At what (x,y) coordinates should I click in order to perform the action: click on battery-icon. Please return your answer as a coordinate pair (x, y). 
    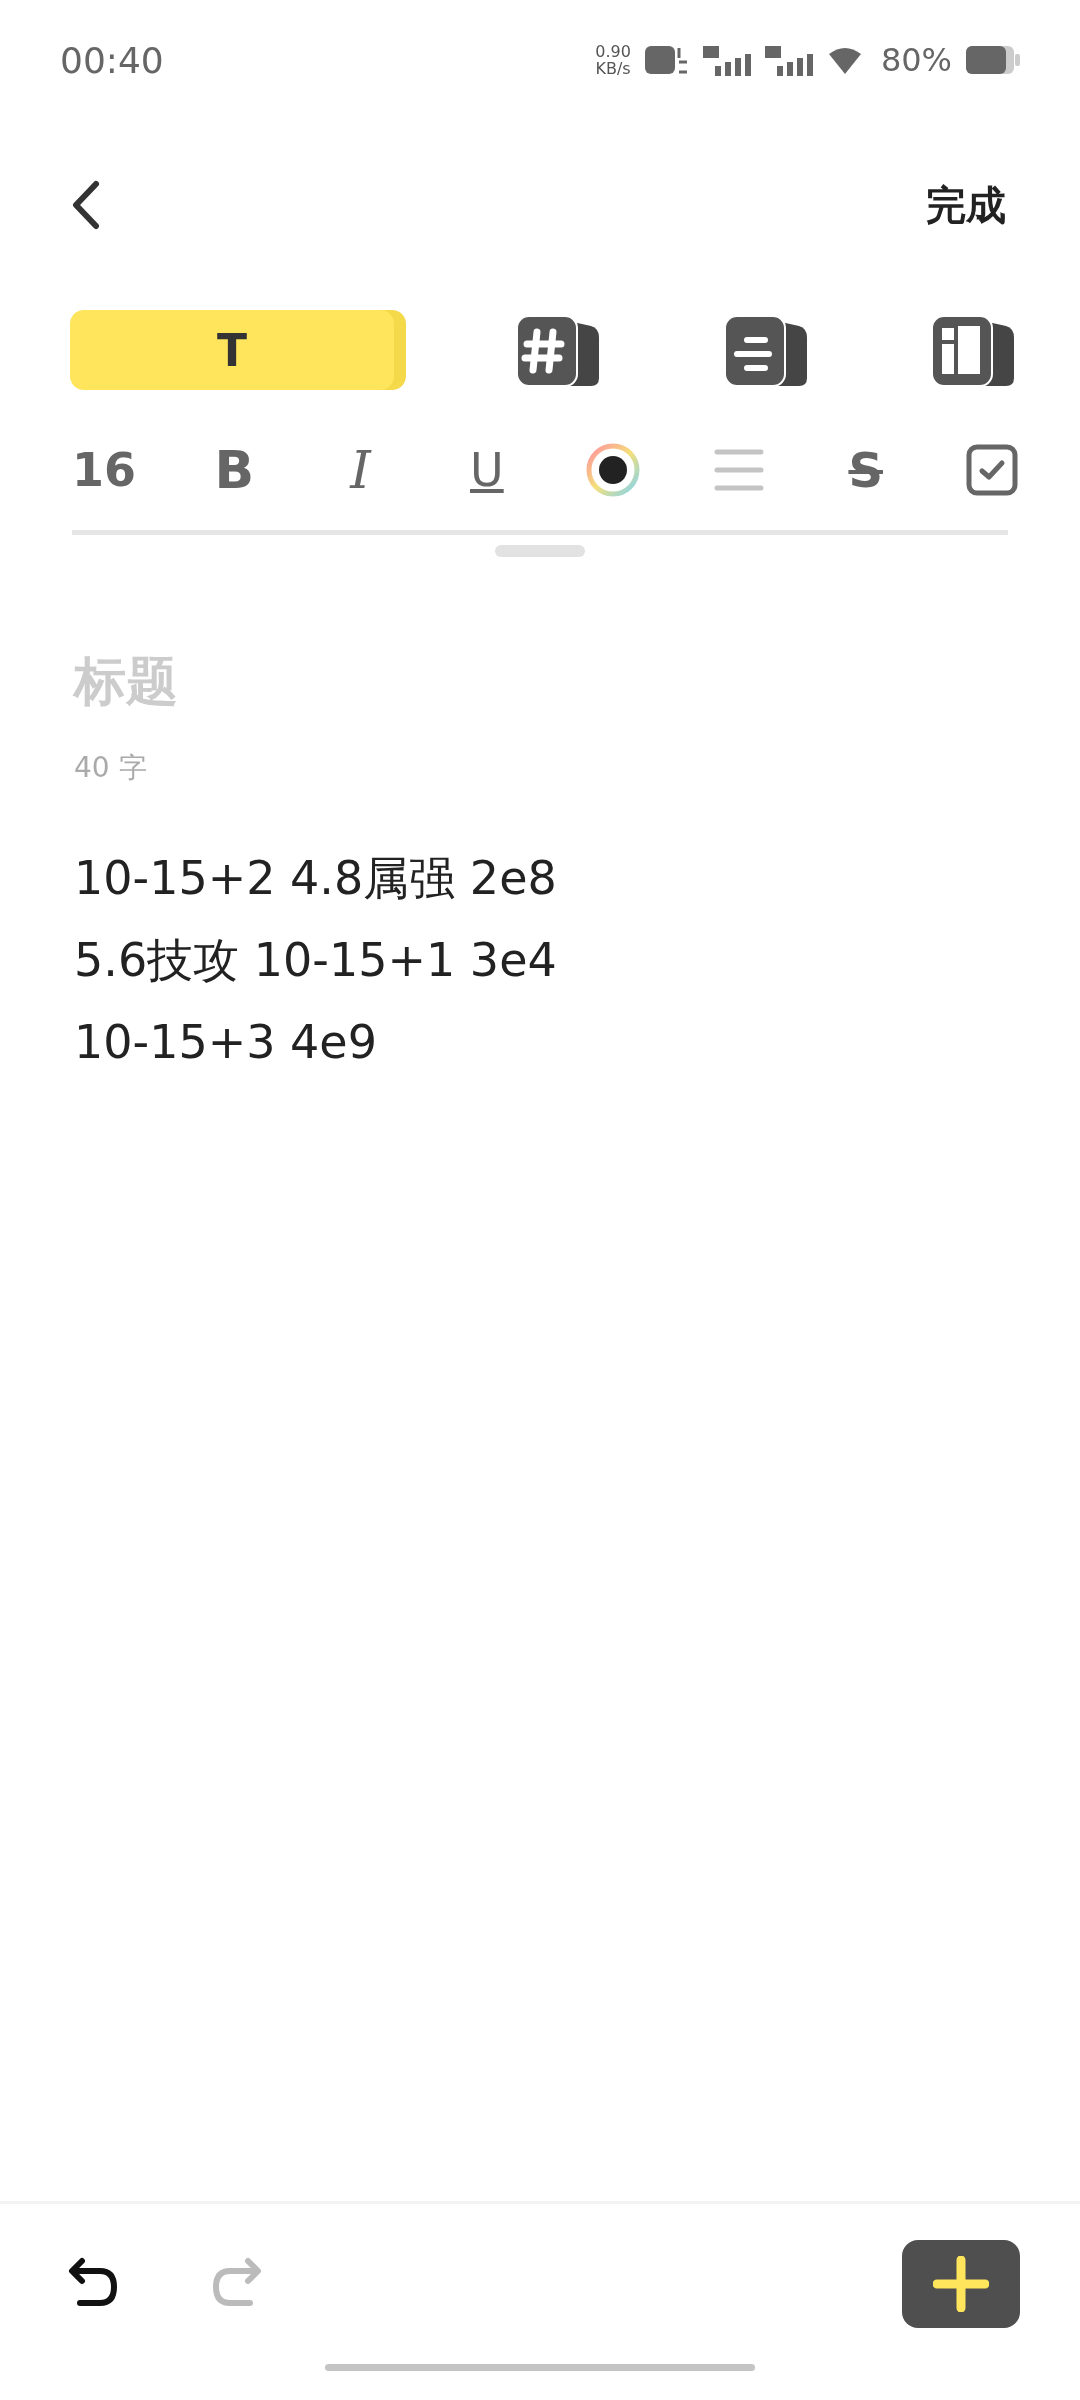
    Looking at the image, I should click on (993, 60).